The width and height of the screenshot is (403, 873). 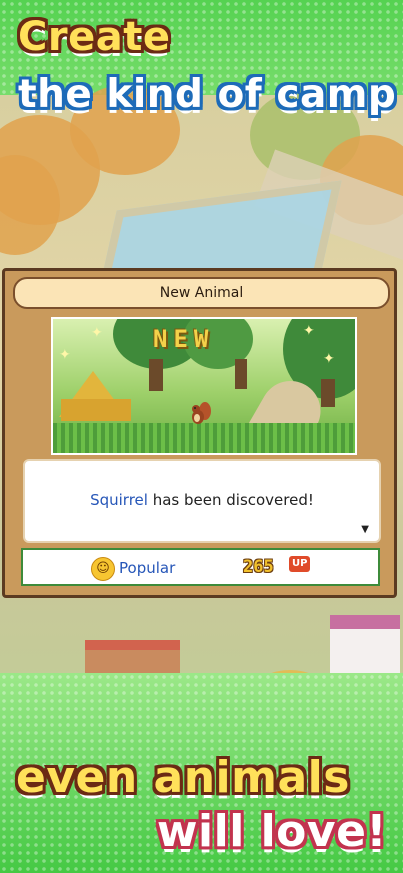 What do you see at coordinates (201, 413) in the screenshot?
I see `squirrel-icon` at bounding box center [201, 413].